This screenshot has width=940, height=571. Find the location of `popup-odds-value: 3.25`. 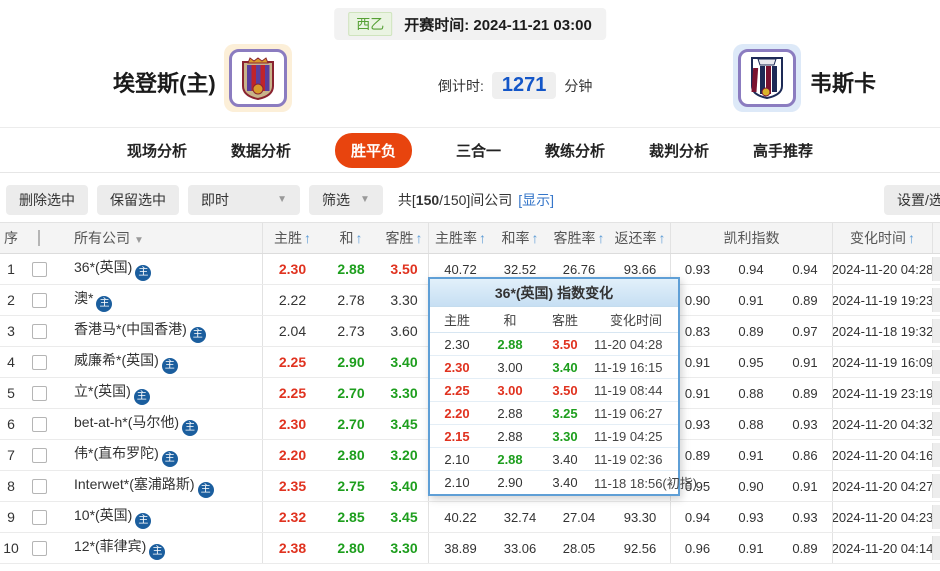

popup-odds-value: 3.25 is located at coordinates (565, 413).